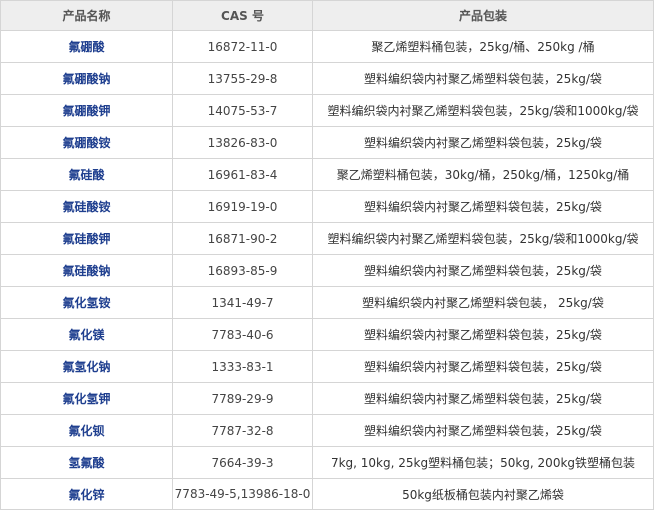 The image size is (655, 513). What do you see at coordinates (86, 398) in the screenshot?
I see `product-name-cell: 氟化氢钾` at bounding box center [86, 398].